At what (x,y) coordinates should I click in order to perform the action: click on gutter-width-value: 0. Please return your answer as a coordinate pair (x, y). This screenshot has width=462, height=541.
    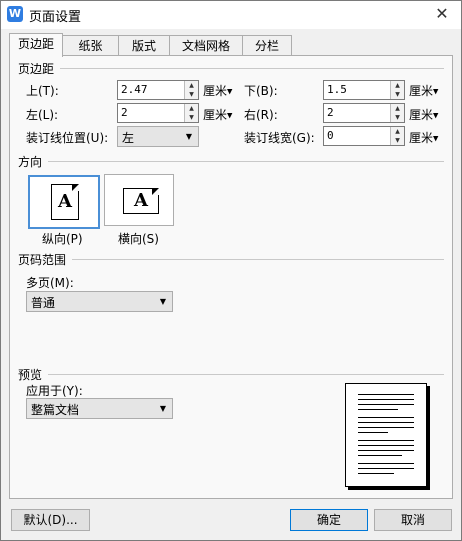
    Looking at the image, I should click on (330, 135).